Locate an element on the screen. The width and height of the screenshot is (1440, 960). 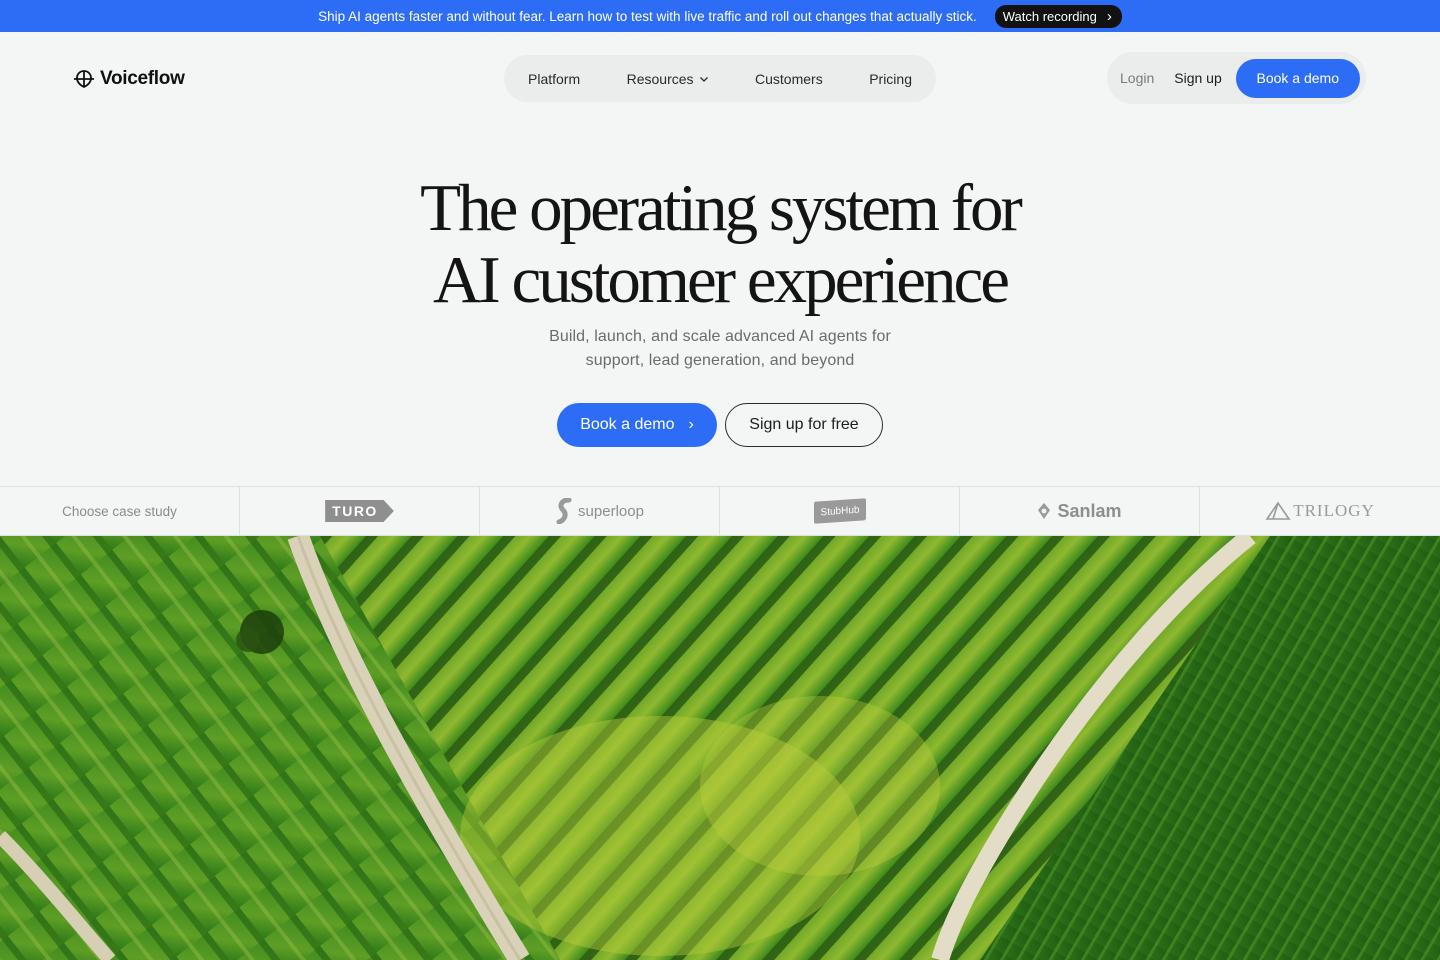
watch-recording-button: Watch recording › is located at coordinates (1058, 16).